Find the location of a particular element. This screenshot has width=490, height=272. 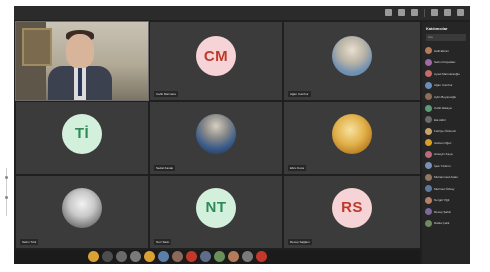

participant-tile: Selim Türk is located at coordinates (82, 212).